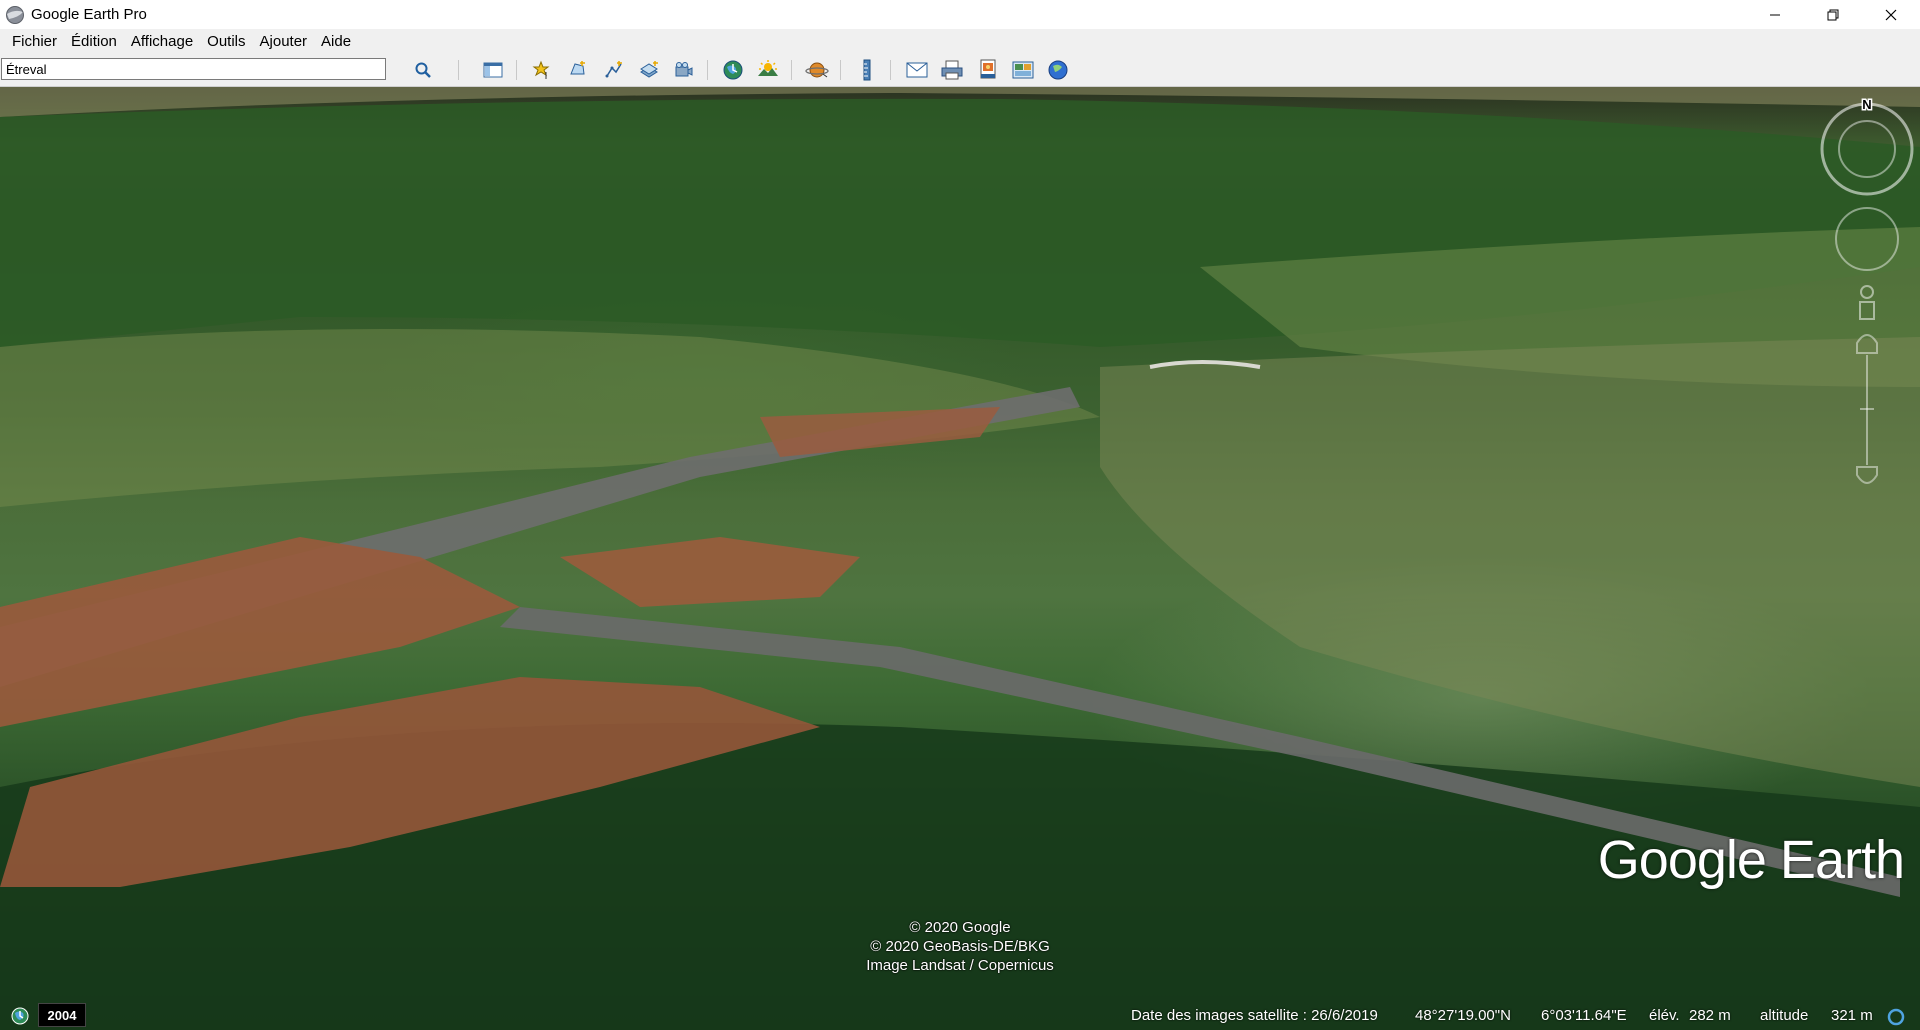  I want to click on google-earth-logo-icon, so click(15, 14).